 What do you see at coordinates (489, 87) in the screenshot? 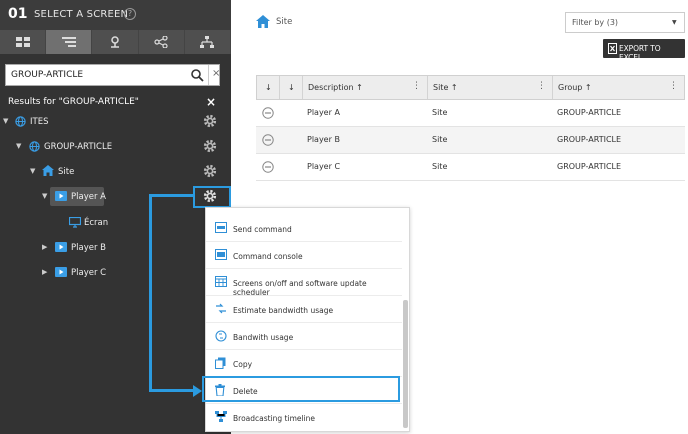
I see `column-header-site: Site ↑ ⋮` at bounding box center [489, 87].